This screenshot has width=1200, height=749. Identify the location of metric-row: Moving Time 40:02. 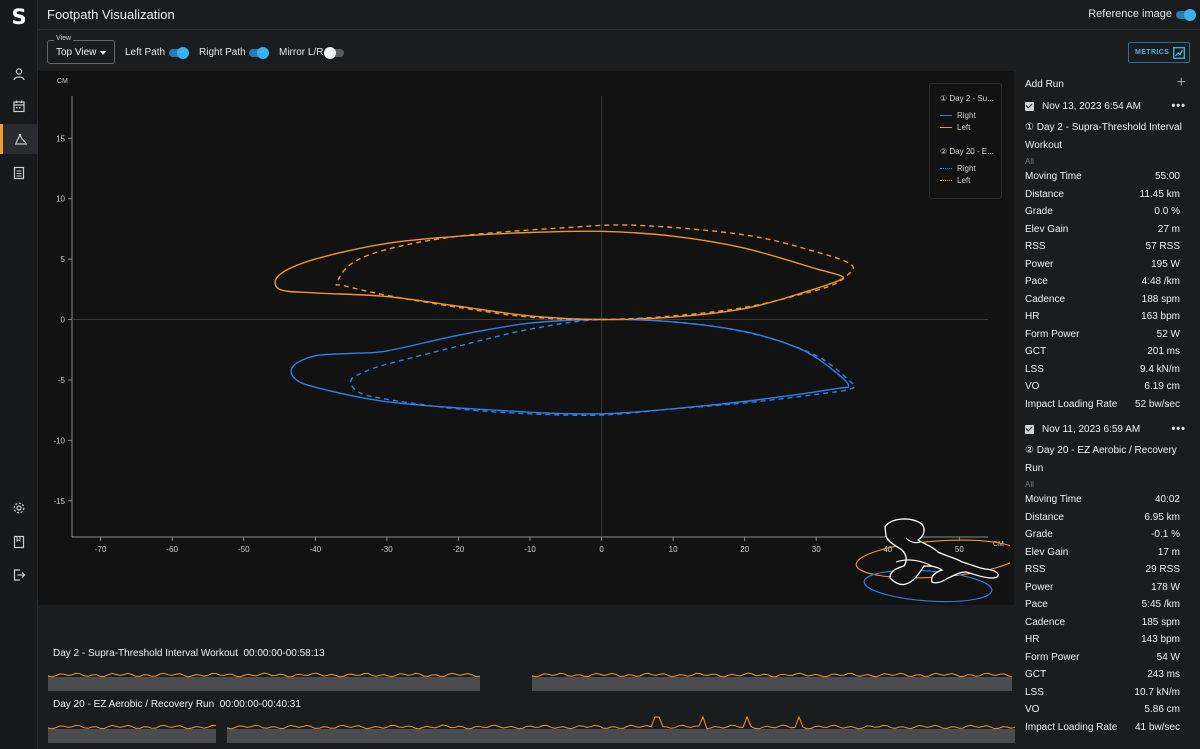
(1102, 502).